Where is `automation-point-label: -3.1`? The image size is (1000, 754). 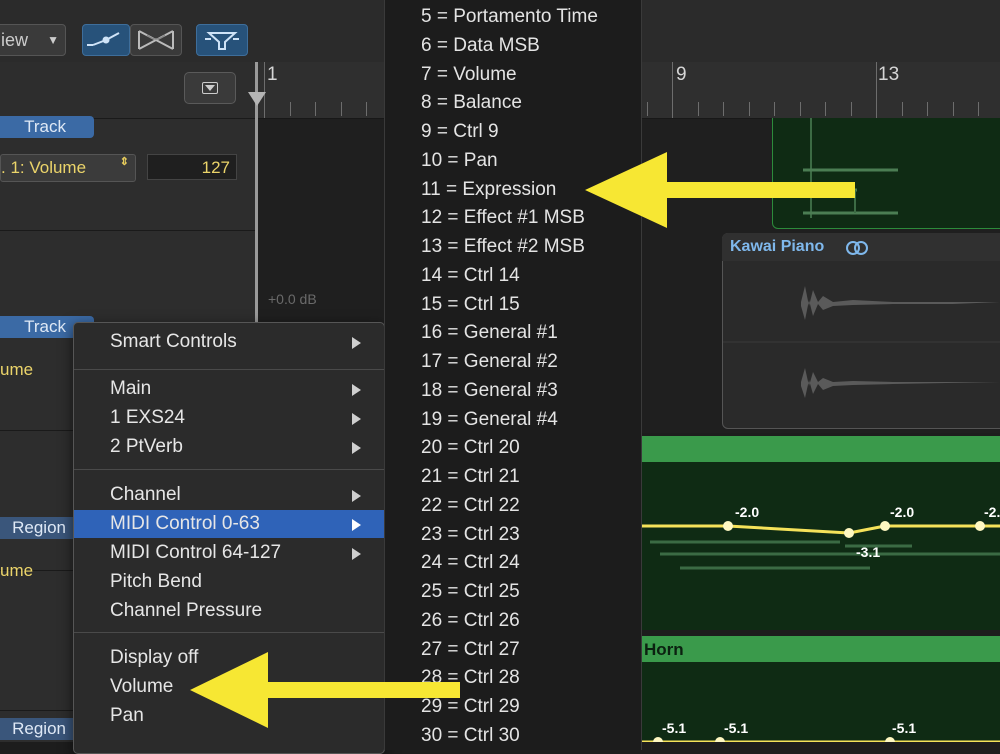 automation-point-label: -3.1 is located at coordinates (868, 552).